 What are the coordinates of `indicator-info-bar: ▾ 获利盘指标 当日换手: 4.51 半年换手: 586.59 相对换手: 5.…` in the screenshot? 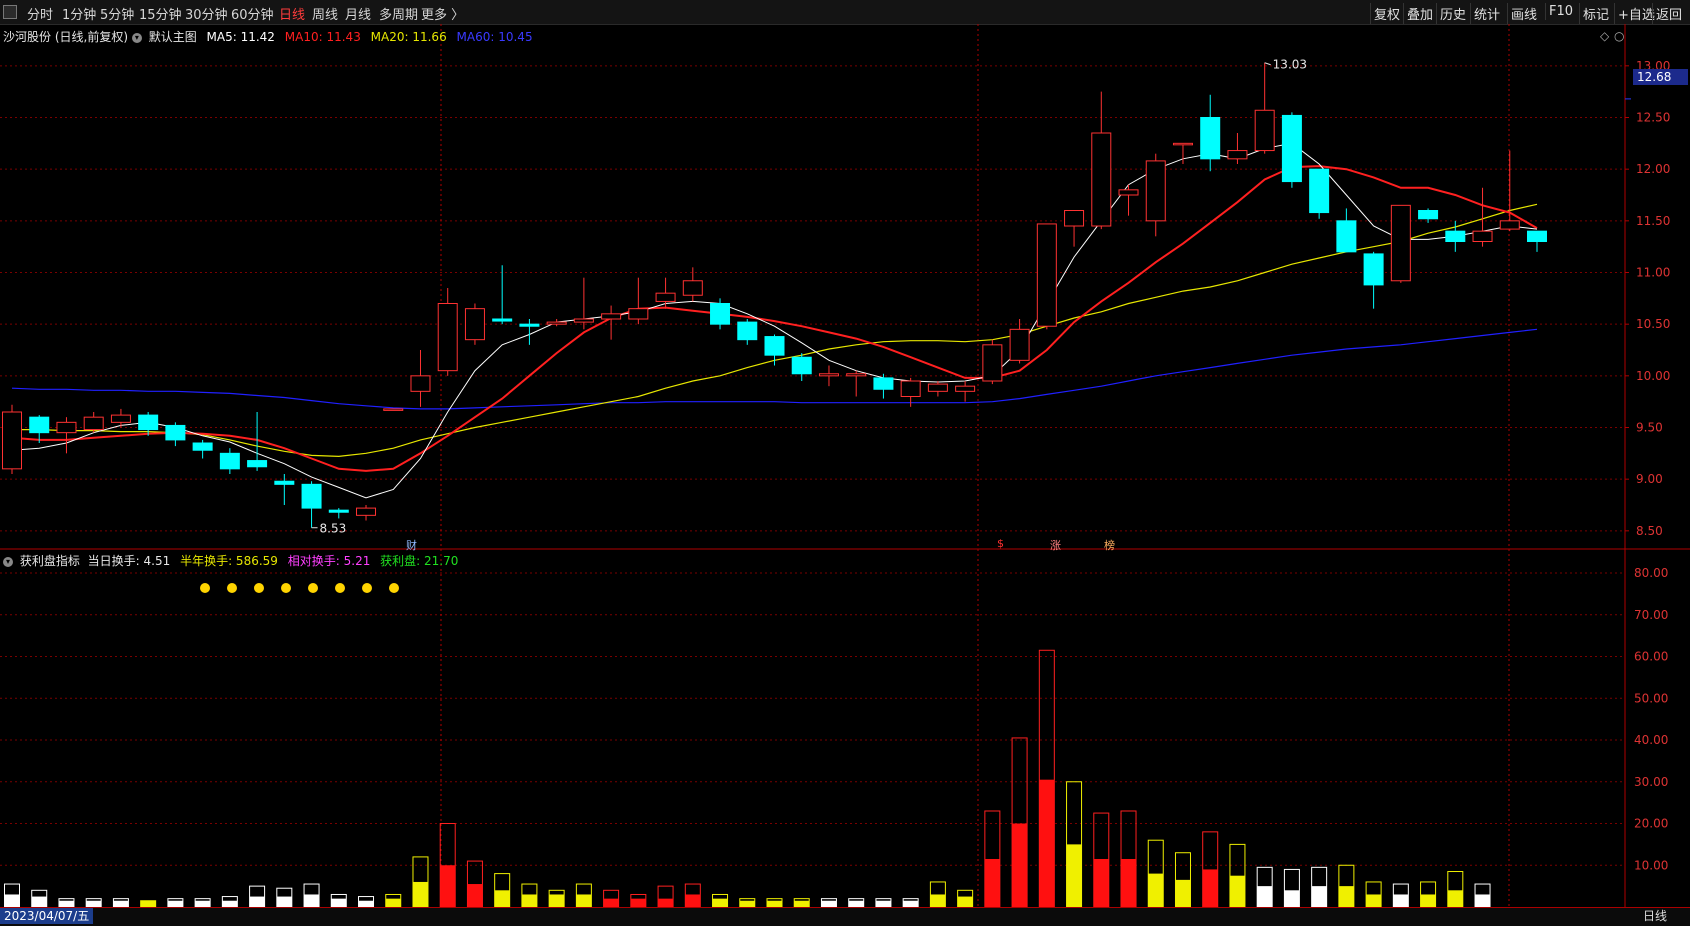 It's located at (230, 560).